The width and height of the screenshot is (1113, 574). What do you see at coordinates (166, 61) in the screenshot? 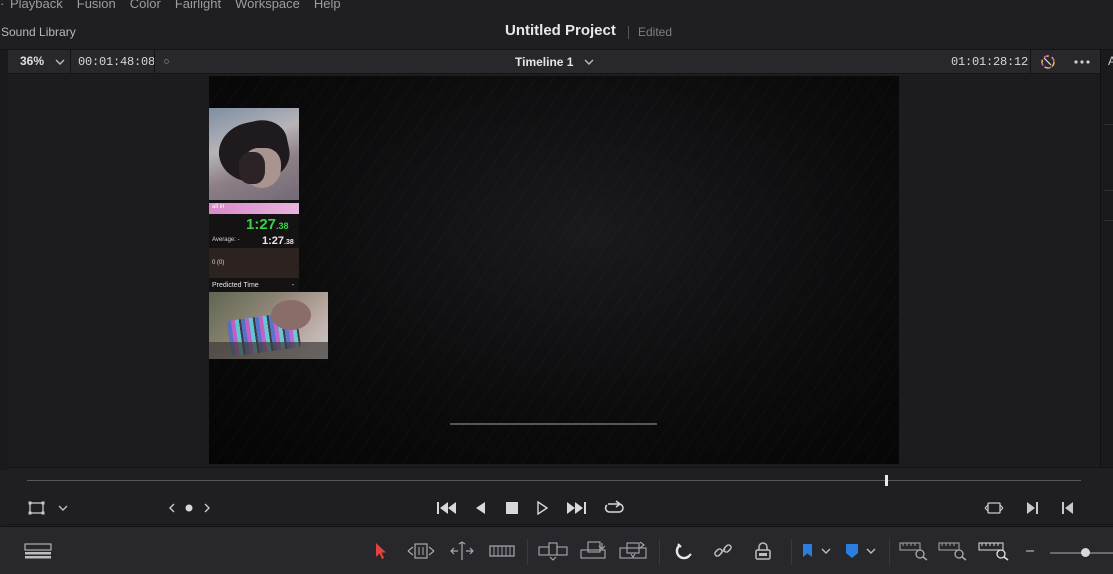
I see `status-dot-icon` at bounding box center [166, 61].